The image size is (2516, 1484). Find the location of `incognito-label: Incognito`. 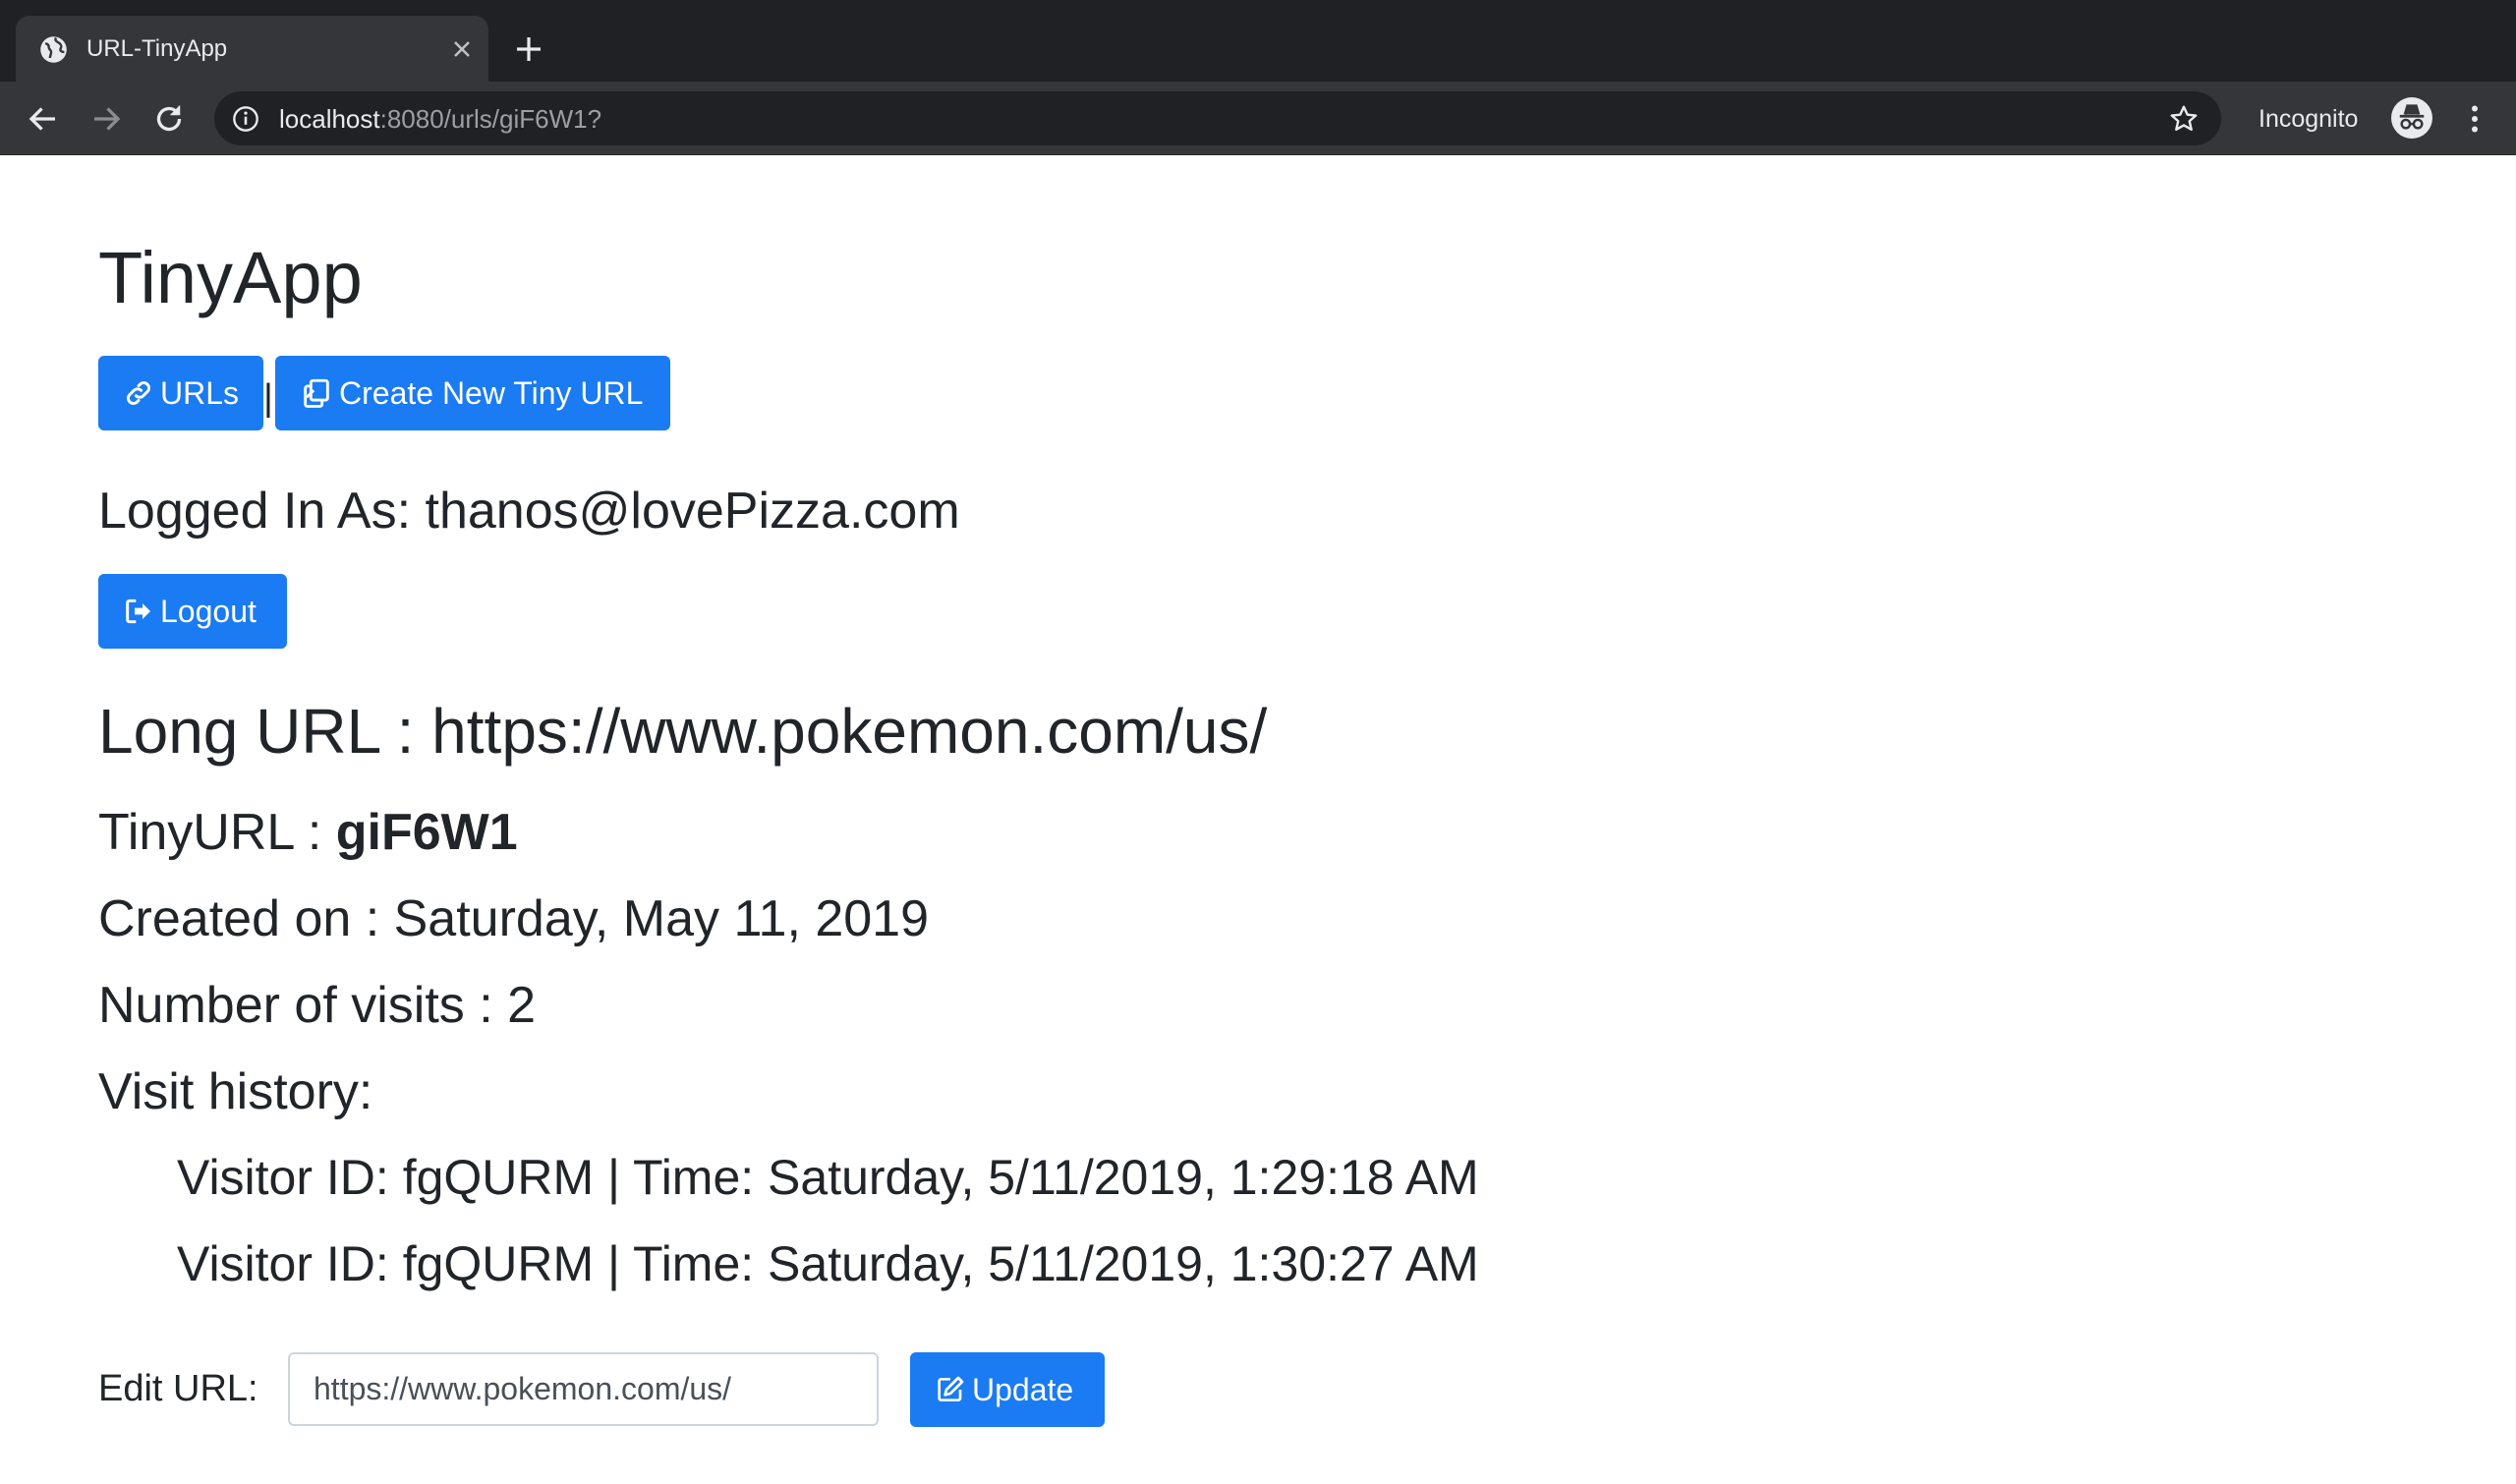

incognito-label: Incognito is located at coordinates (2309, 119).